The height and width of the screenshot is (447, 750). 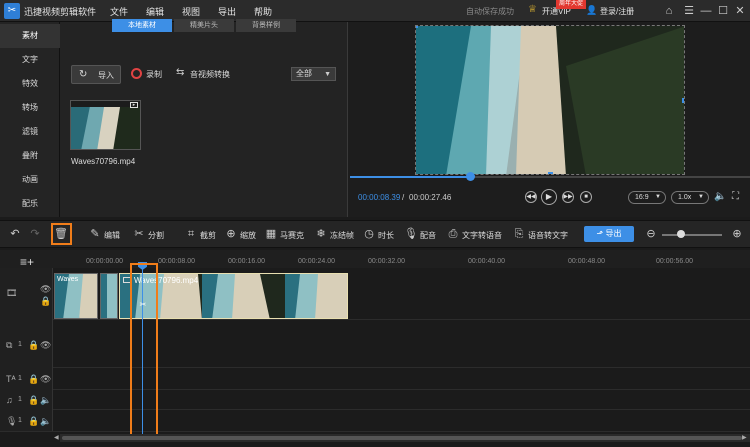 What do you see at coordinates (208, 235) in the screenshot?
I see `crop-button: 截剪` at bounding box center [208, 235].